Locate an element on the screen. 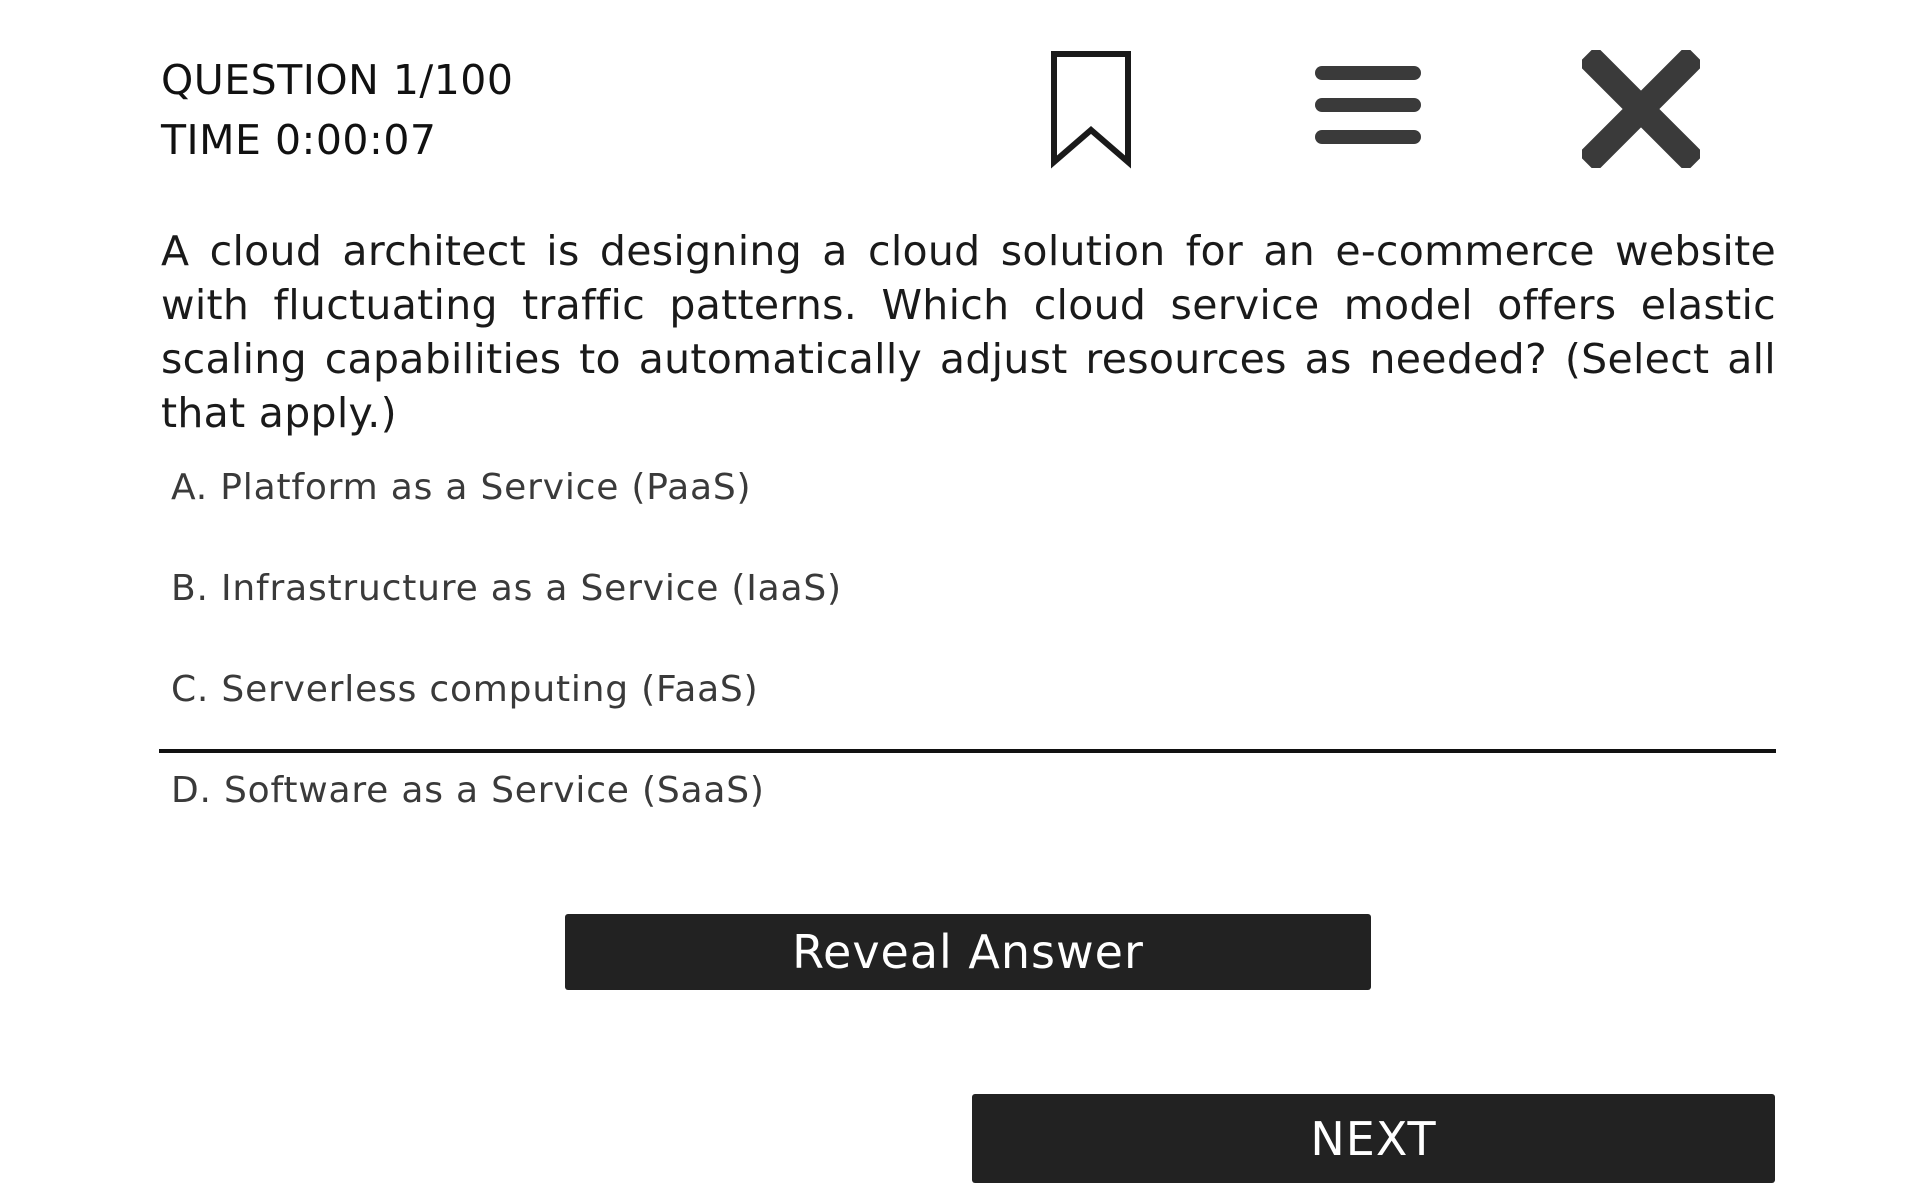 The width and height of the screenshot is (1920, 1200). menu-button is located at coordinates (1369, 107).